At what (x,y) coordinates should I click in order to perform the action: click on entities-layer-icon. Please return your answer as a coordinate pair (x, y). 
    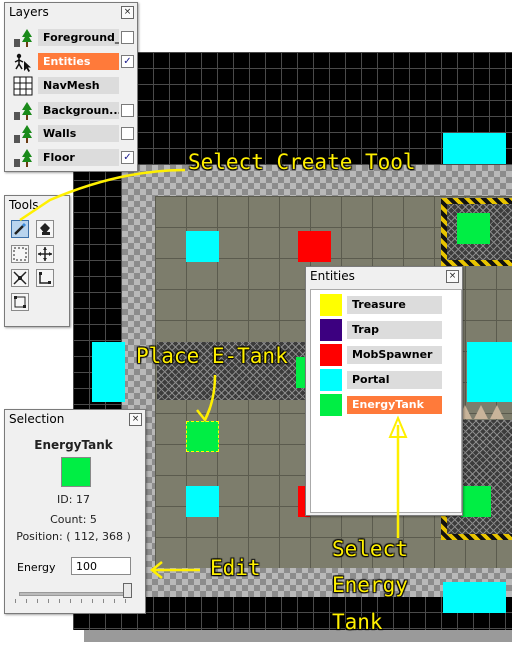
    Looking at the image, I should click on (22, 62).